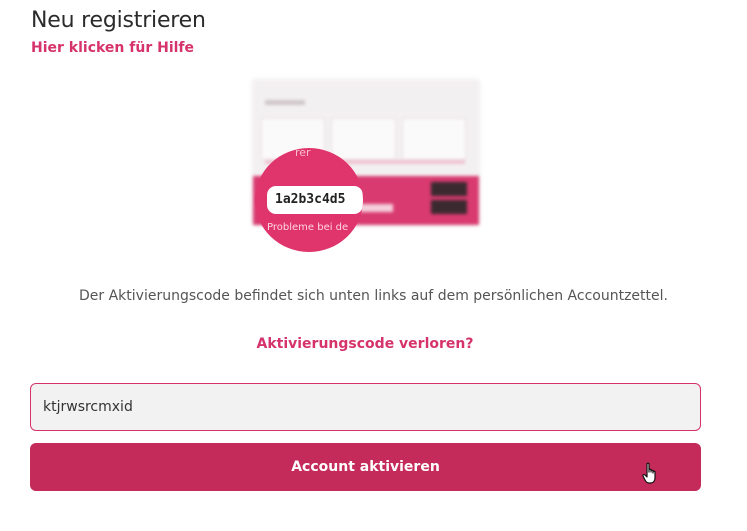 This screenshot has height=531, width=747. I want to click on account-slip-illustration: rer 1a2b3c4d5 Probleme bei de, so click(366, 167).